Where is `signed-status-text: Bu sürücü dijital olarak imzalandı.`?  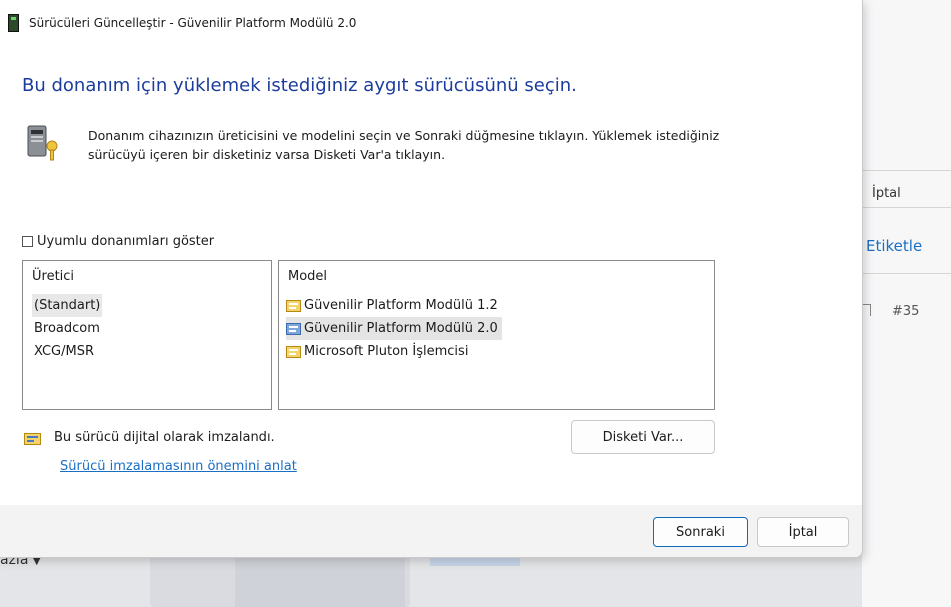 signed-status-text: Bu sürücü dijital olarak imzalandı. is located at coordinates (164, 437).